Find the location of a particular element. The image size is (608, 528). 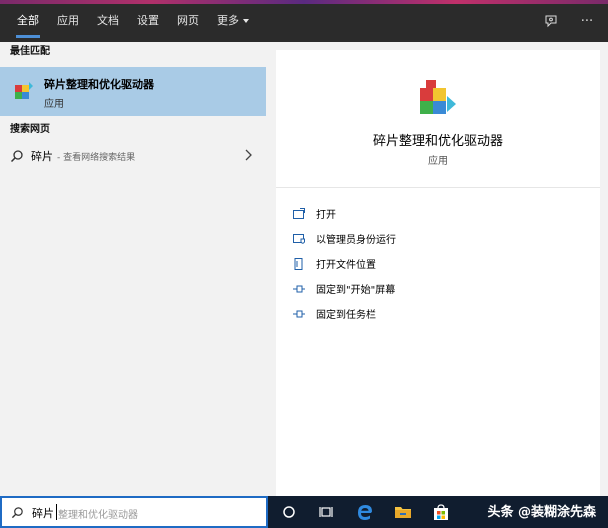

tab-documents-label: 文档 is located at coordinates (108, 20).